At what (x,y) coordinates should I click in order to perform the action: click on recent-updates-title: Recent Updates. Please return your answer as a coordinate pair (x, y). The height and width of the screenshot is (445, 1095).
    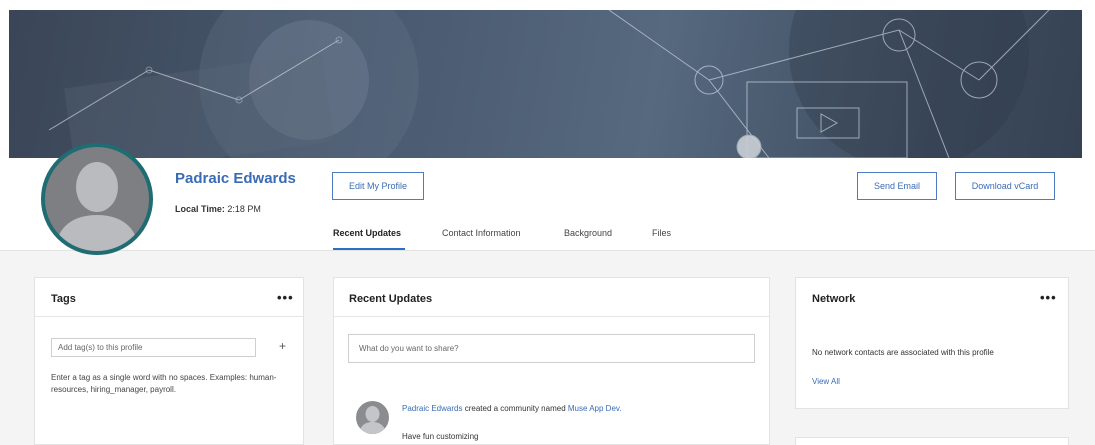
    Looking at the image, I should click on (391, 299).